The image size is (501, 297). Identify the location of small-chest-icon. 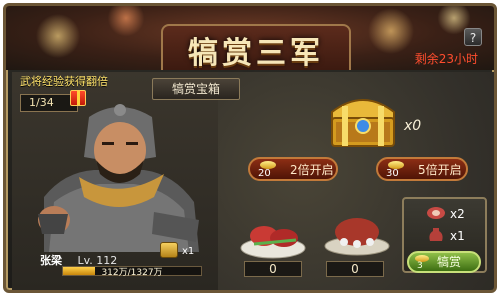
(169, 250).